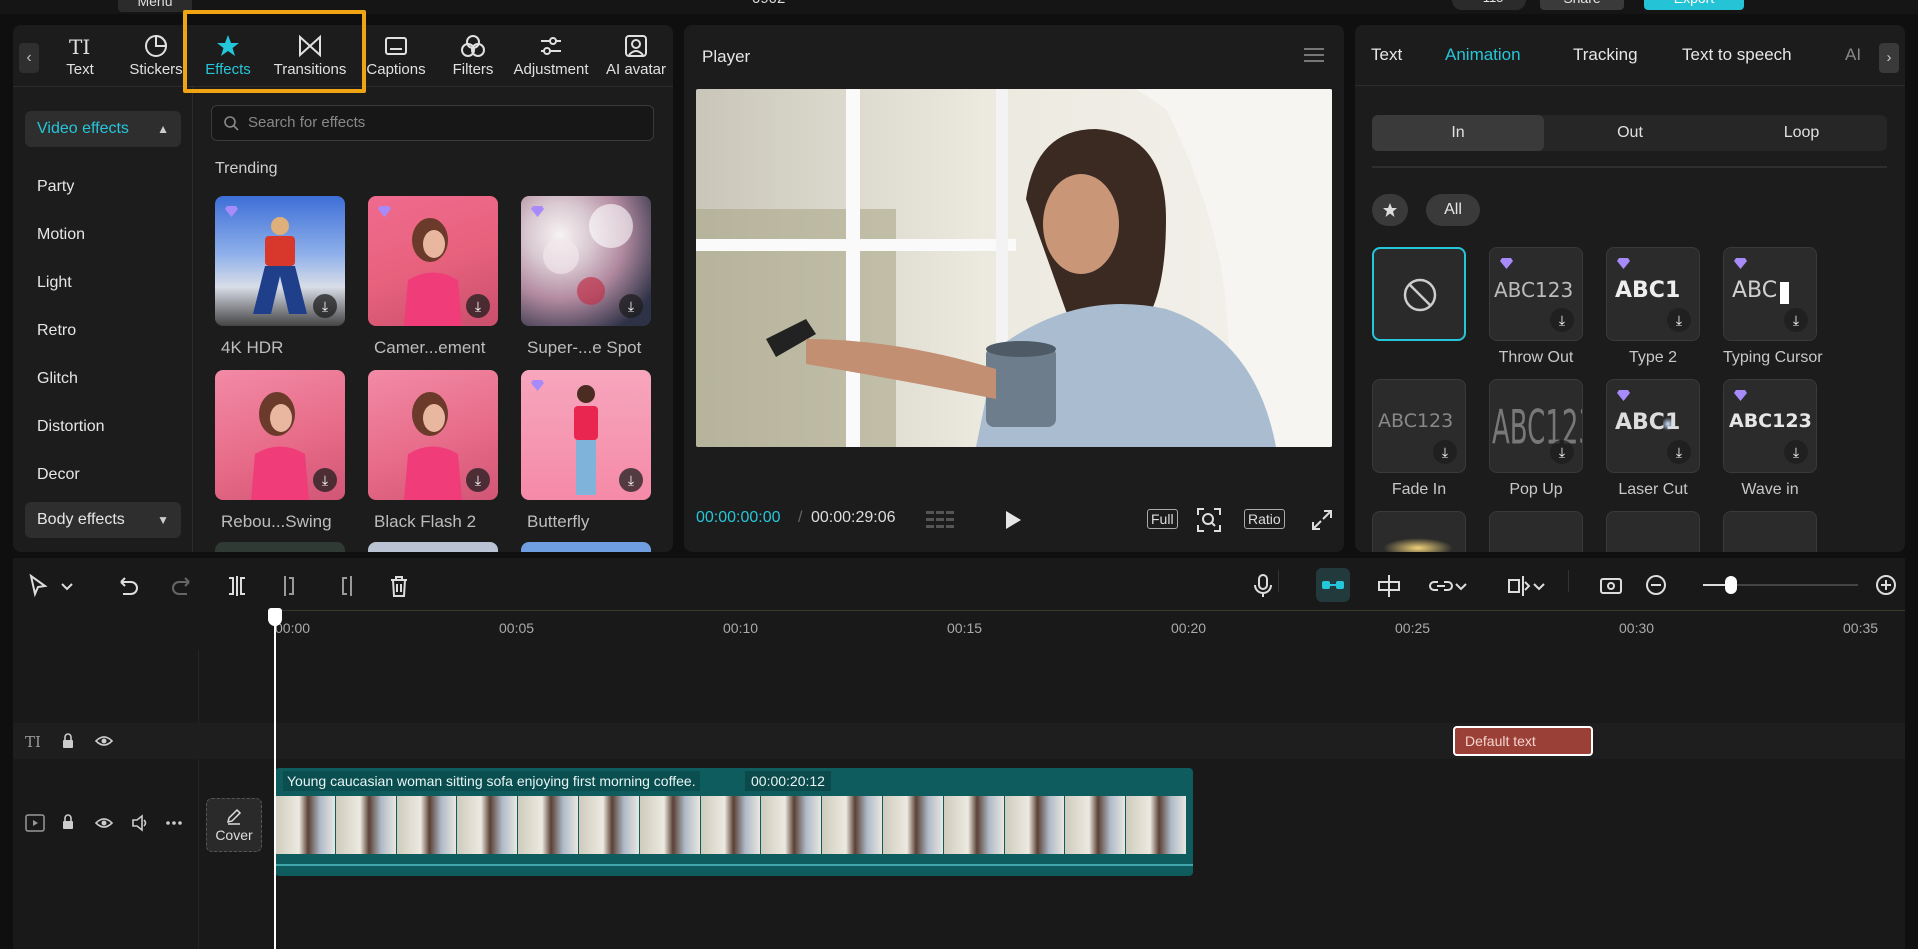 The image size is (1918, 949). What do you see at coordinates (433, 277) in the screenshot?
I see `effect-card-camera-movement: ⤓ Camer...ement` at bounding box center [433, 277].